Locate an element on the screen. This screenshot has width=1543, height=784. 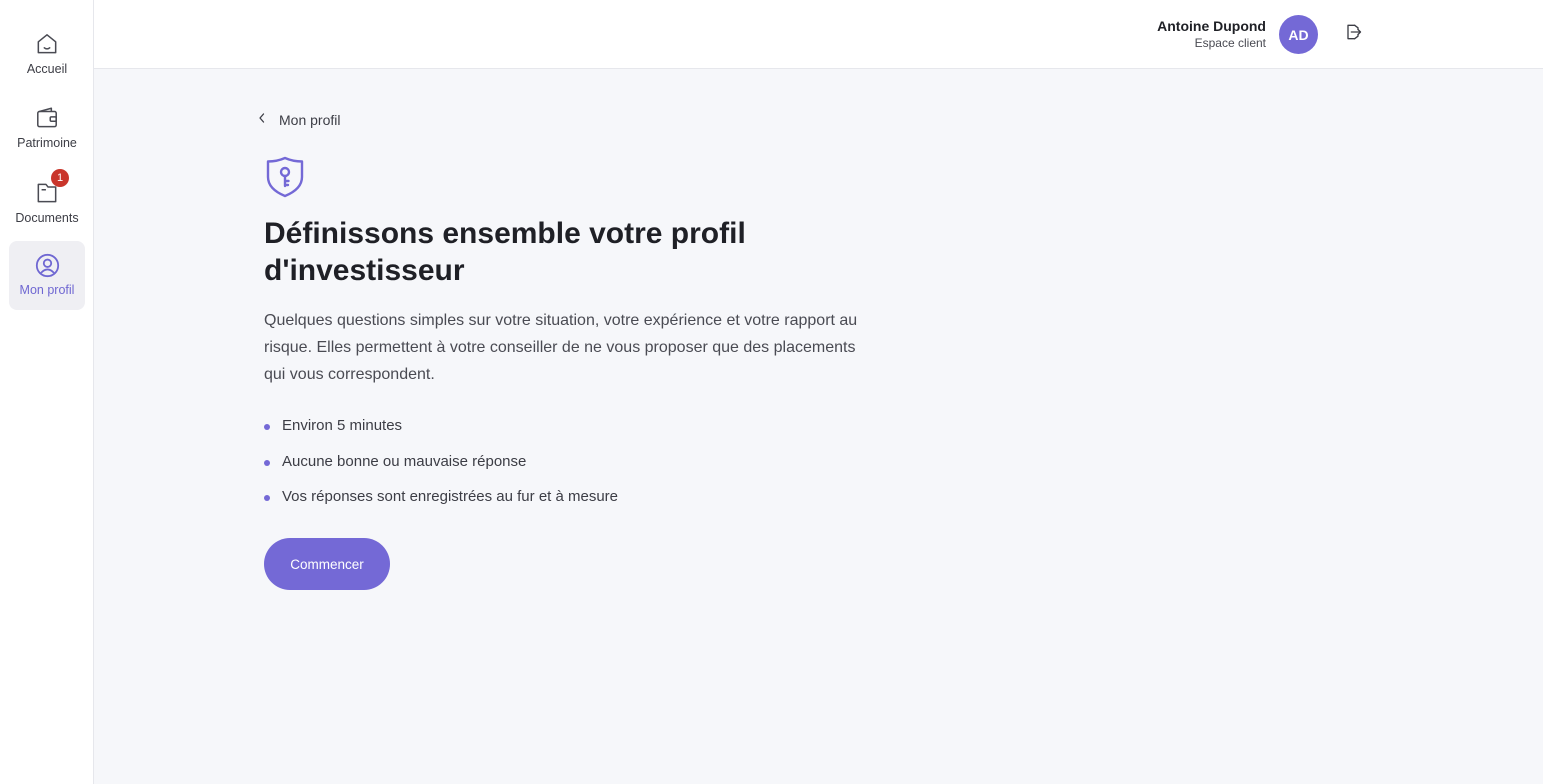
notification-badge: 1 is located at coordinates (60, 178).